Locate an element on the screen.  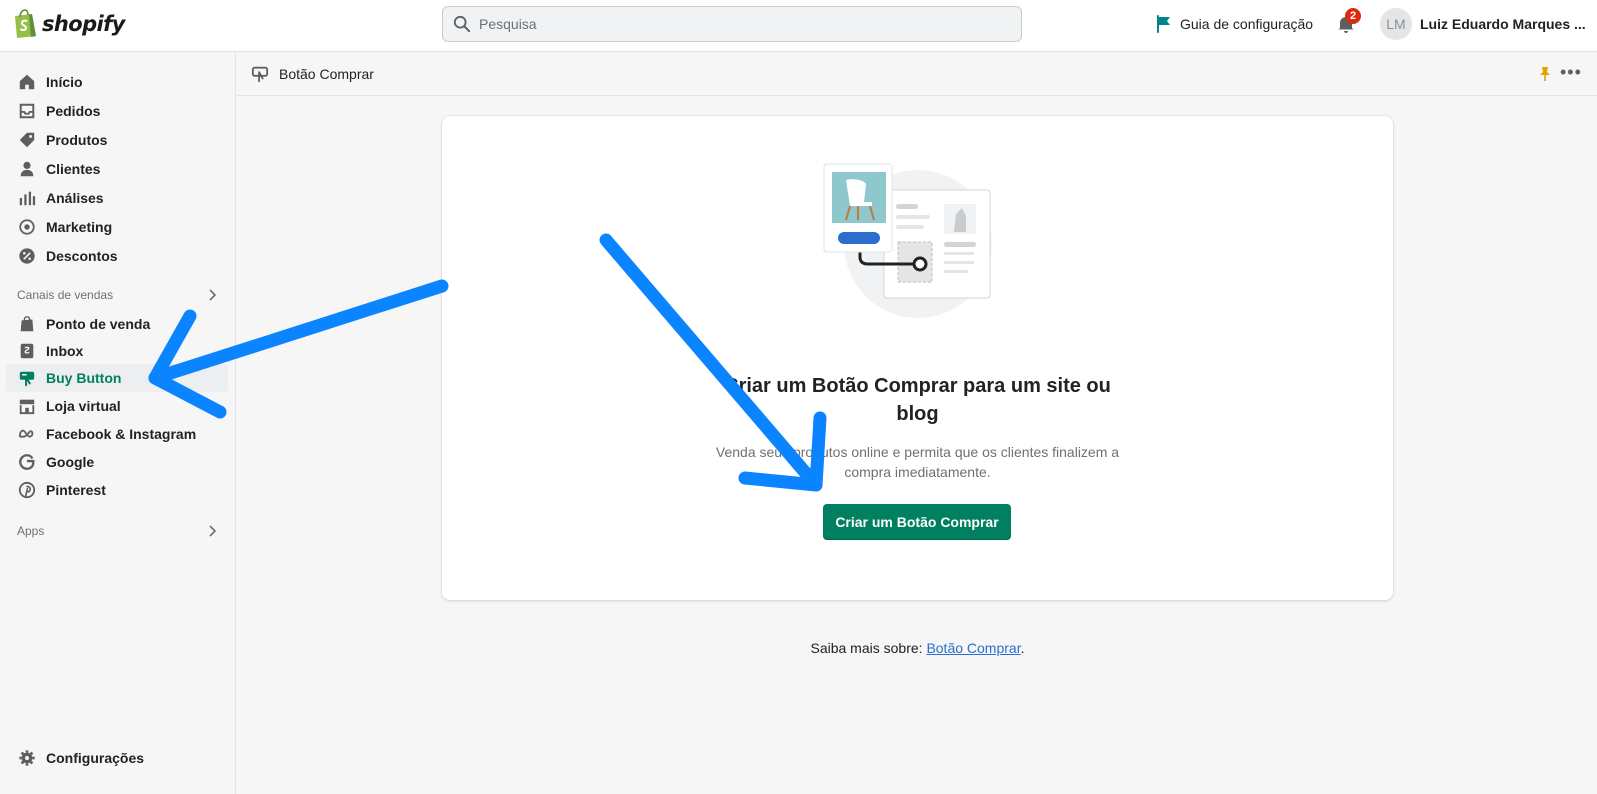
help-footer: Saiba mais sobre: Botão Comprar. is located at coordinates (917, 648).